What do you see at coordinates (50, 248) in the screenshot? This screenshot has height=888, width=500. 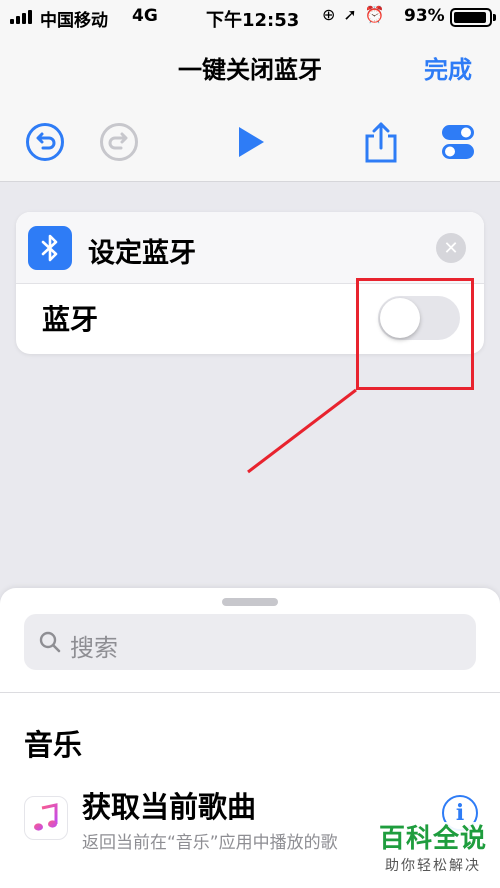 I see `bluetooth-icon` at bounding box center [50, 248].